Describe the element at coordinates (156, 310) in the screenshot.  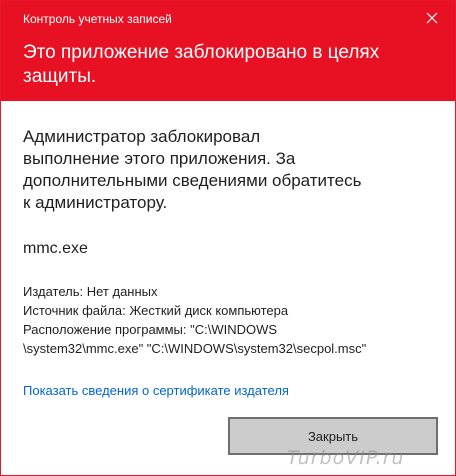
I see `file-source-text: Источник файла: Жесткий диск компьютера` at that location.